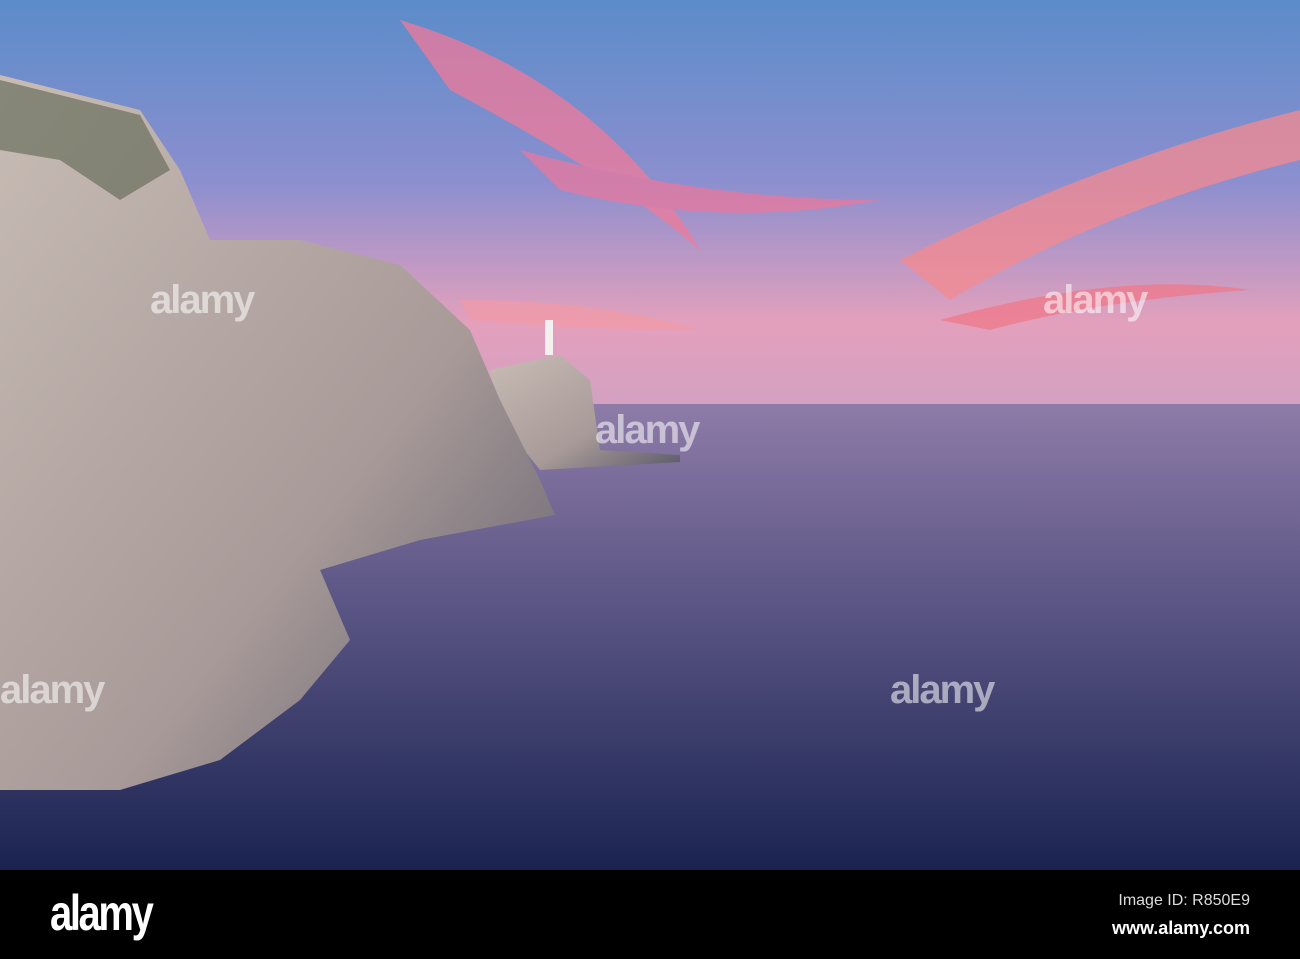 The height and width of the screenshot is (959, 1300). I want to click on lighthouse, so click(549, 337).